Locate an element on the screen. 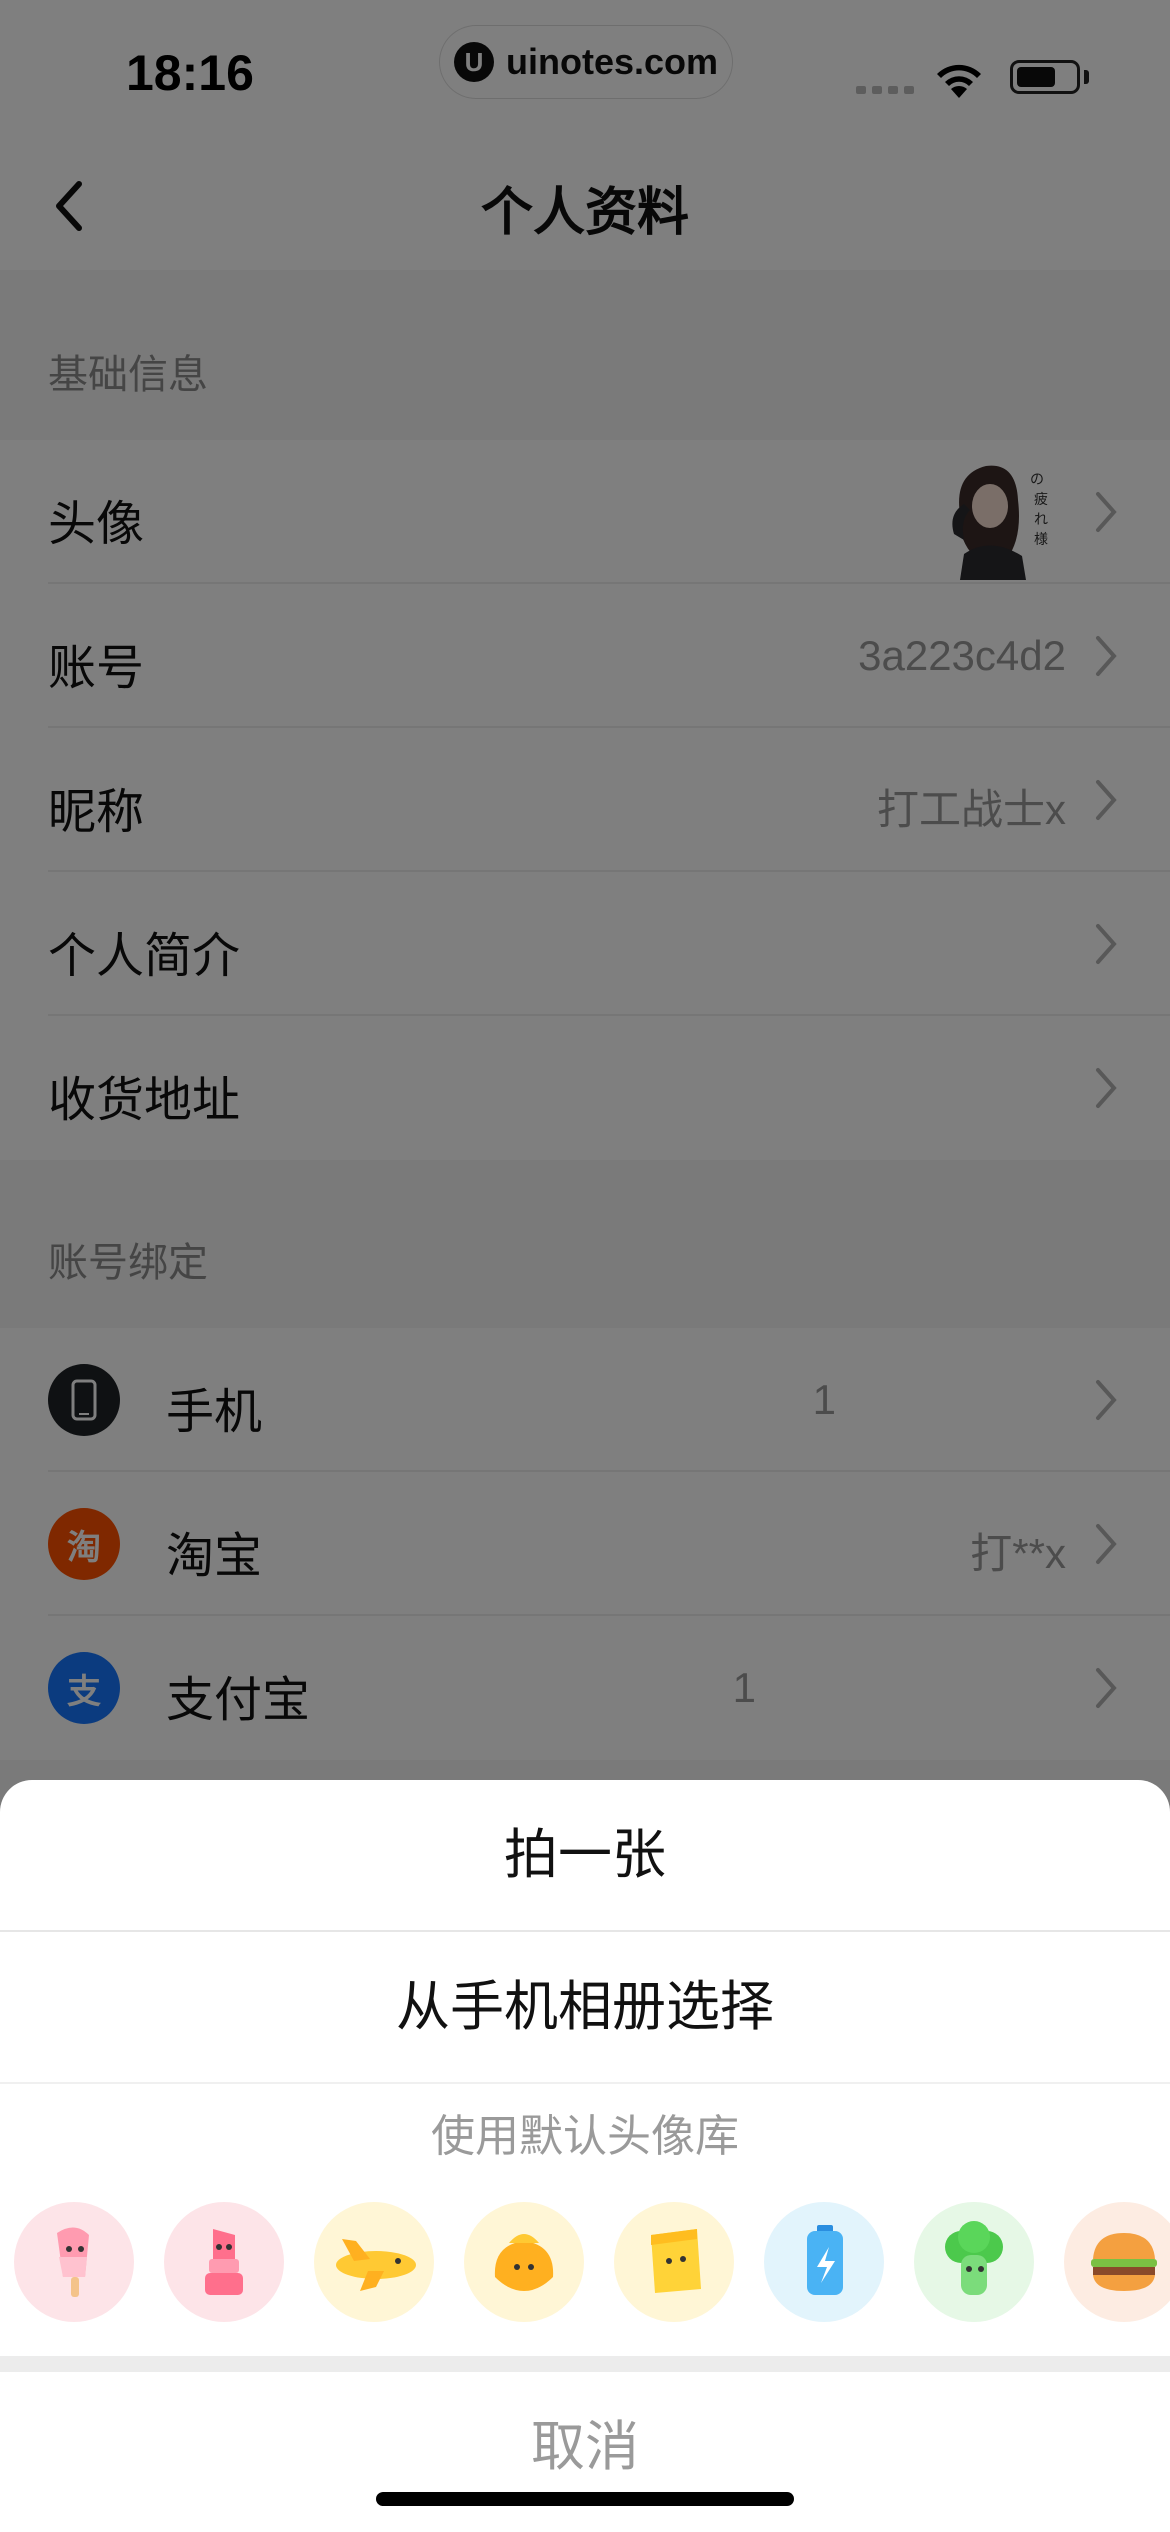  sheet-divider is located at coordinates (585, 2083).